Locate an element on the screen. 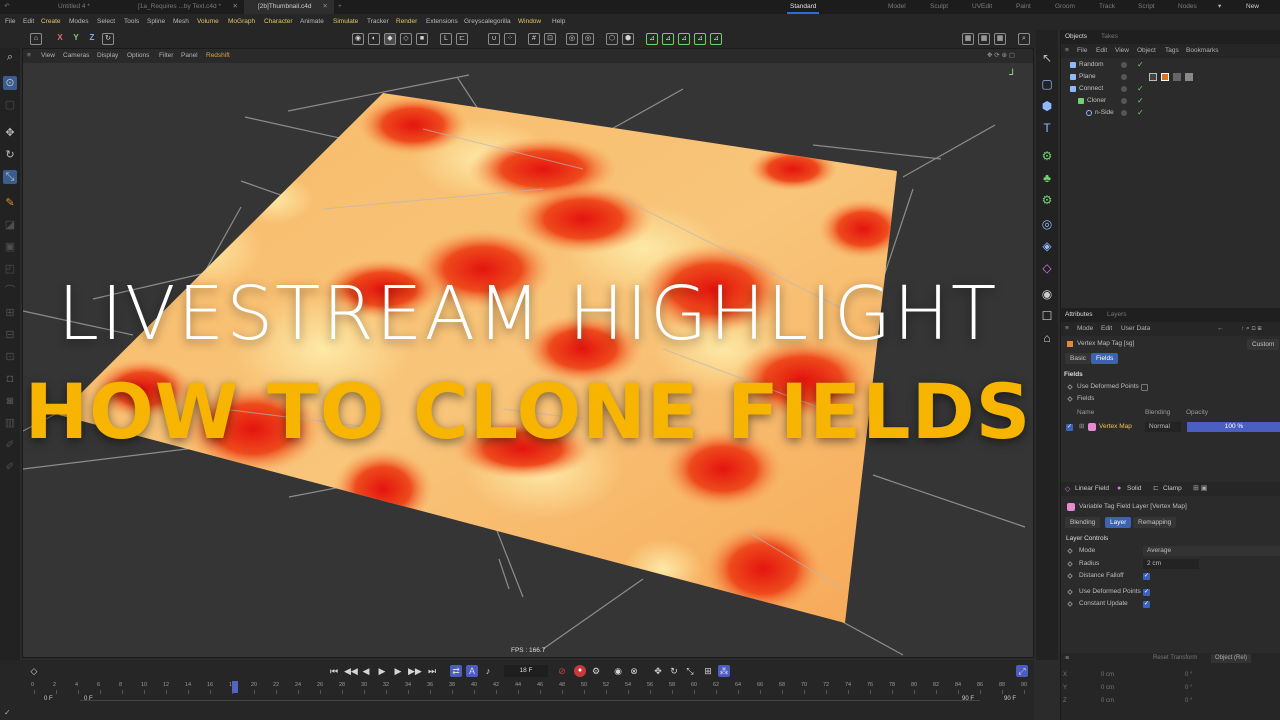 Image resolution: width=1280 pixels, height=720 pixels. back-arrow-icon: ← is located at coordinates (1220, 329).